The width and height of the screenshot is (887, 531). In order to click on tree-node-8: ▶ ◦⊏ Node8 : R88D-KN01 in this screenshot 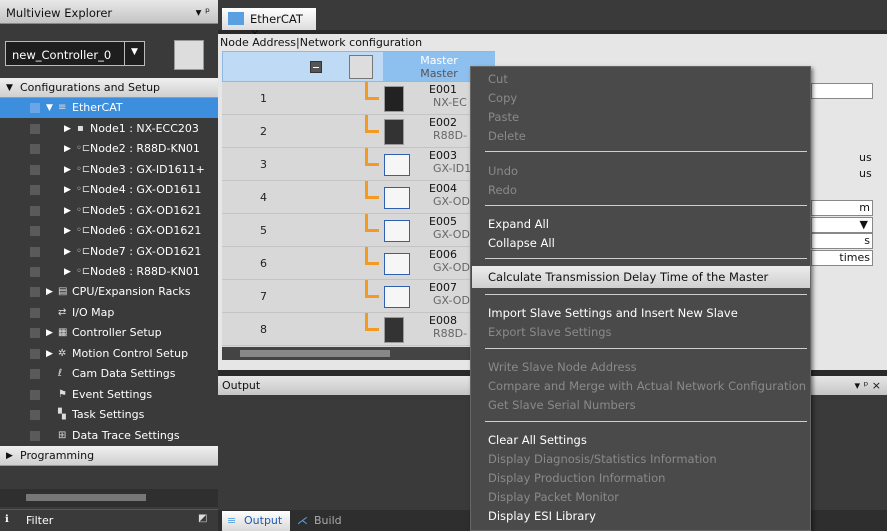, I will do `click(109, 272)`.